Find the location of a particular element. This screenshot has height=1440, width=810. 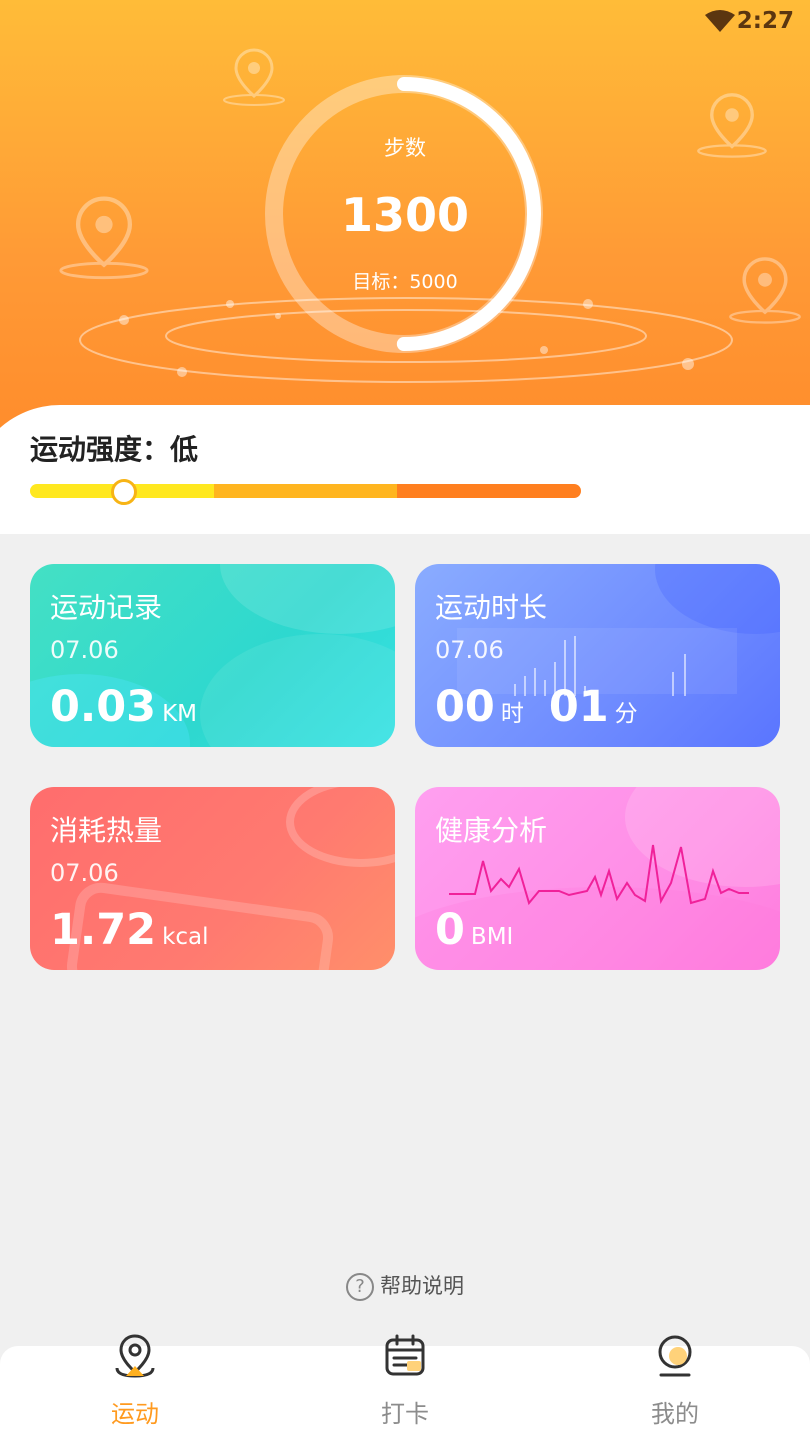

sport-location-icon is located at coordinates (135, 1356).